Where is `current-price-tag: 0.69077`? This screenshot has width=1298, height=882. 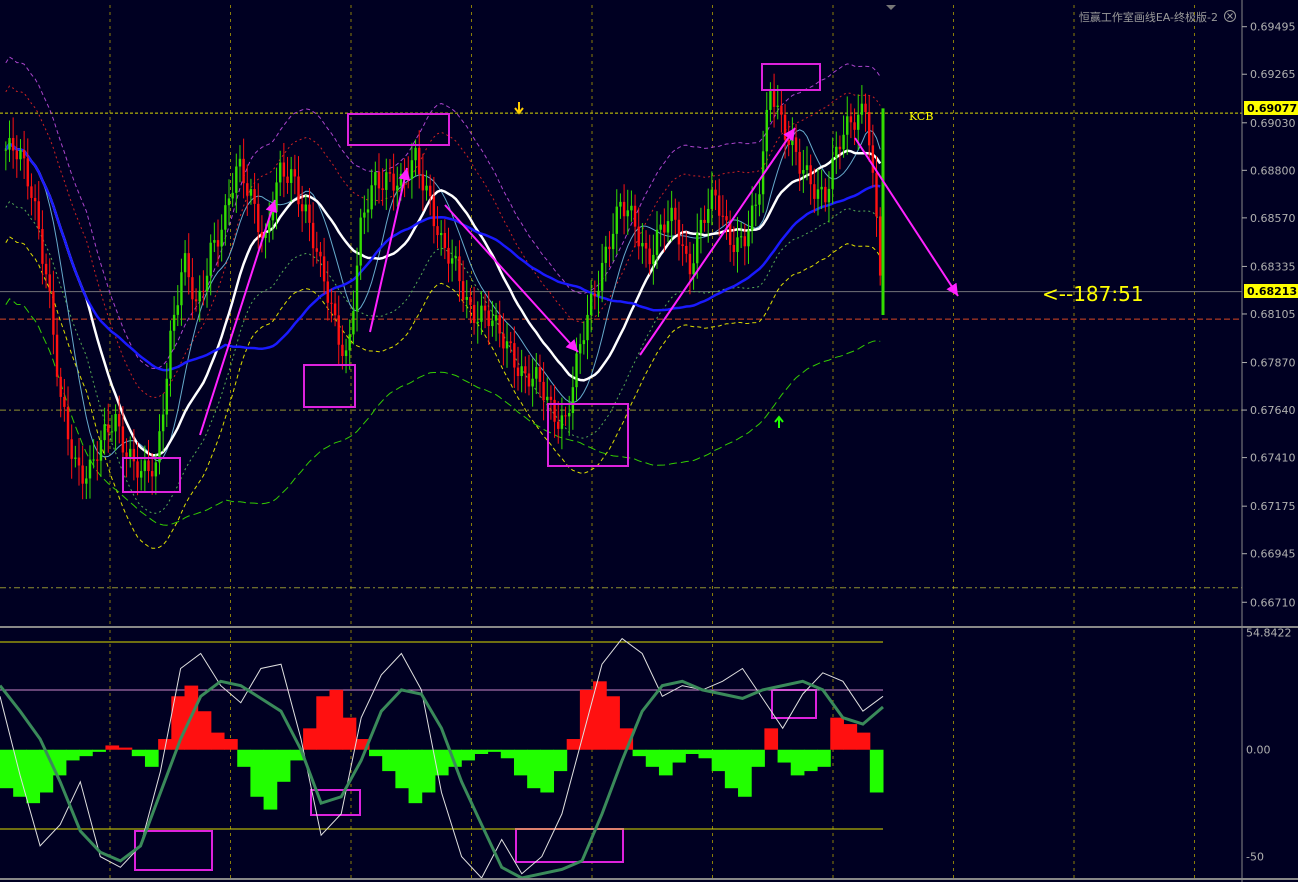
current-price-tag: 0.69077 is located at coordinates (1271, 108).